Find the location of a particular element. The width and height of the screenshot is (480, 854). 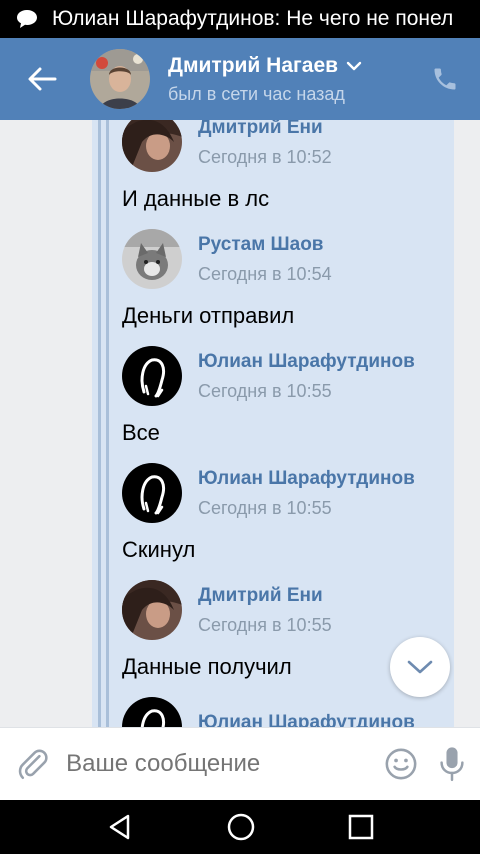

forwarded-message: Юлиан Шарафутдинов is located at coordinates (292, 712).